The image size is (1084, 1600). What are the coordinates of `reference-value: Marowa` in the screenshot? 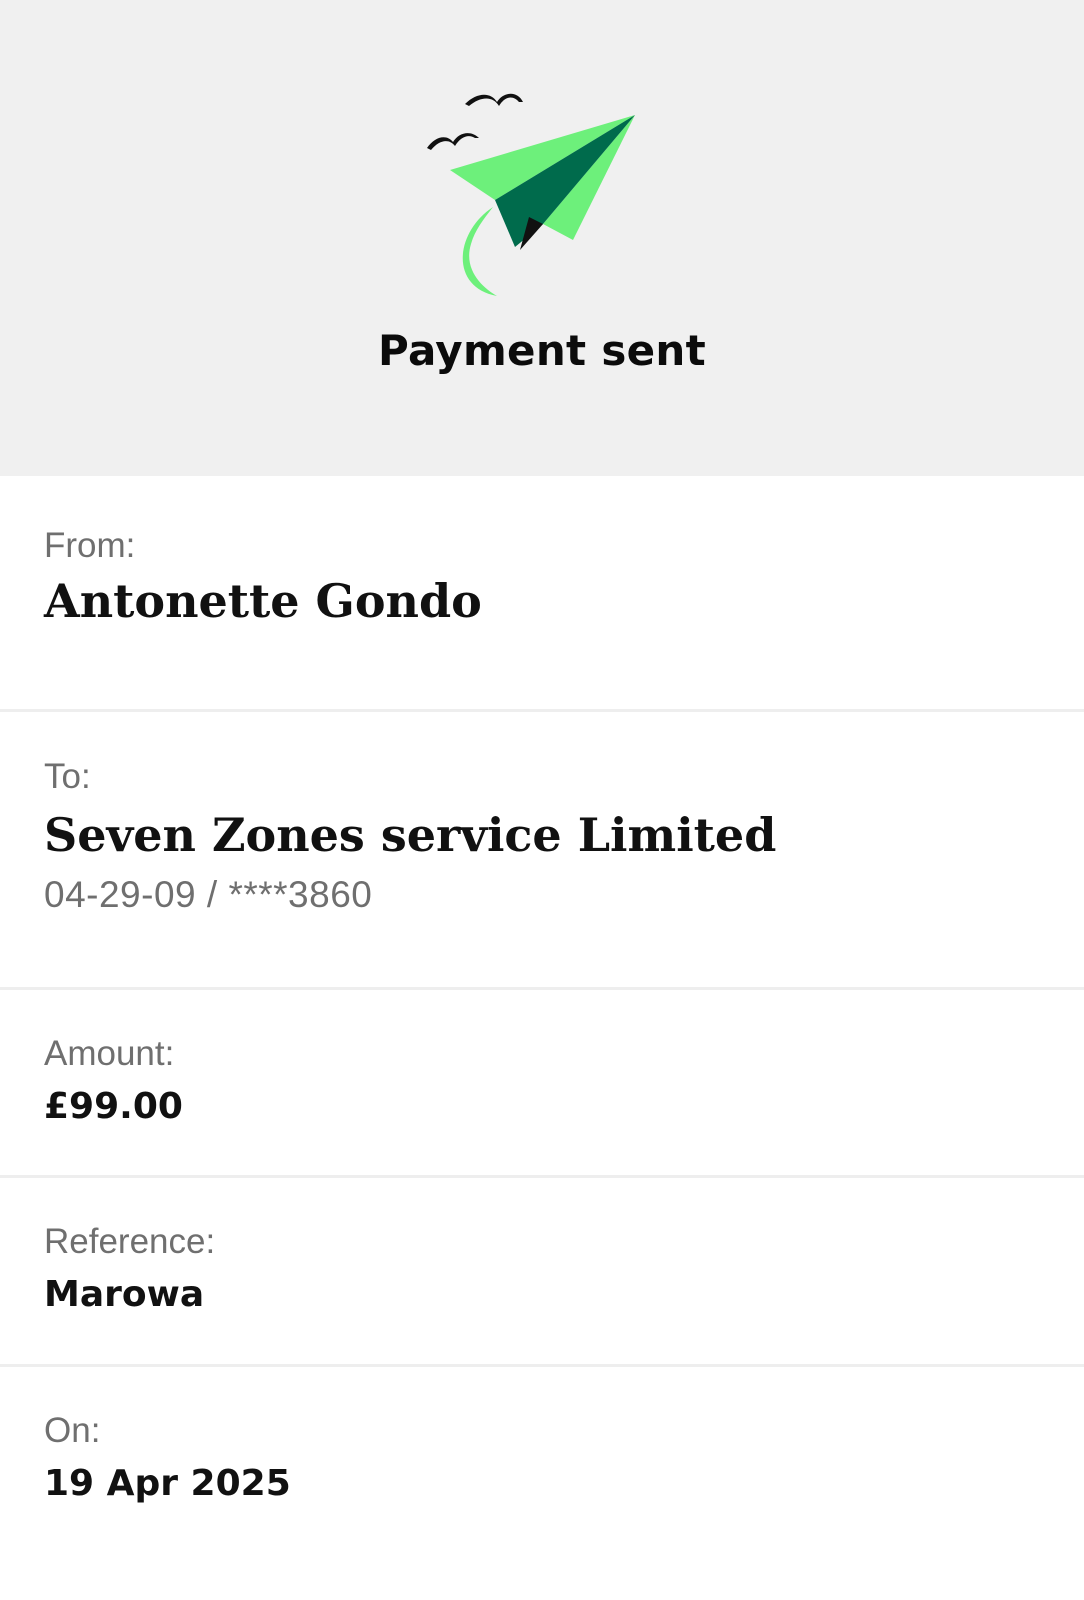 It's located at (124, 1294).